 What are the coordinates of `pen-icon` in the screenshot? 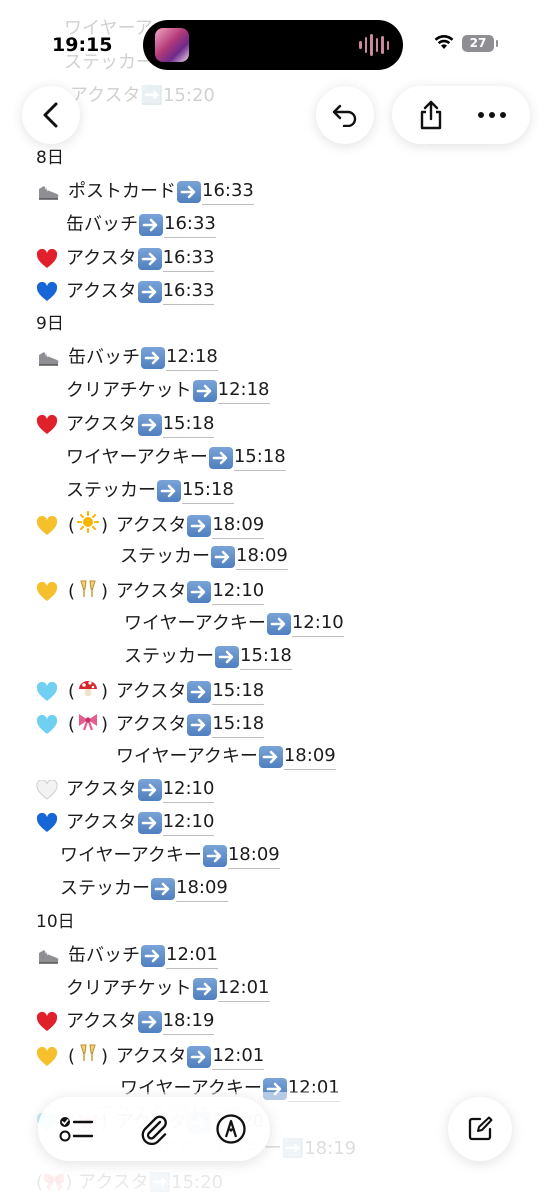 It's located at (231, 1129).